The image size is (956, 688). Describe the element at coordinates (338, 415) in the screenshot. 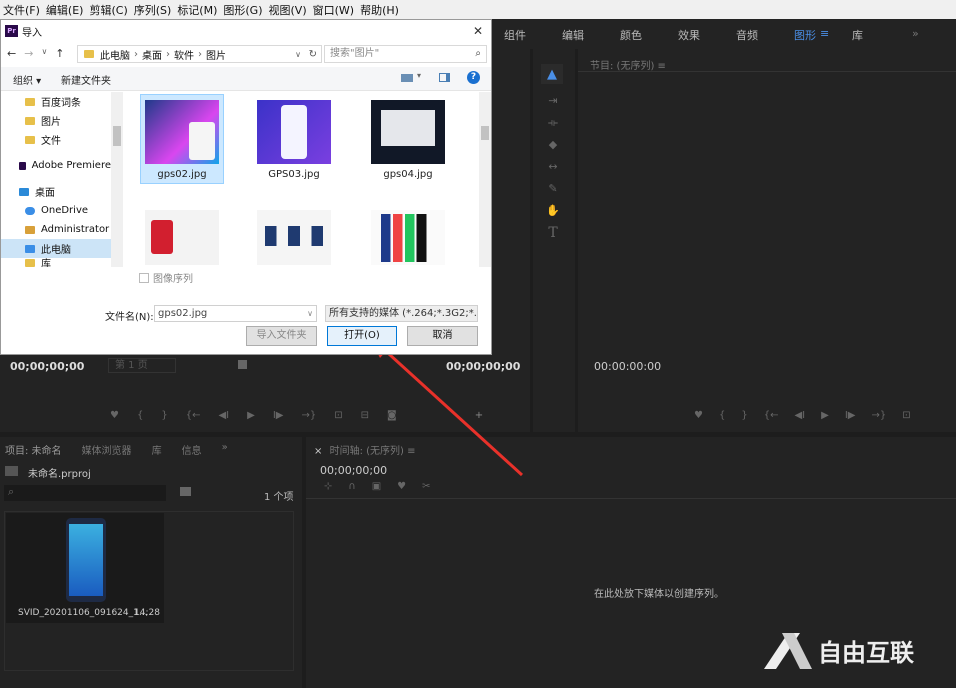

I see `insert-icon: ⊡` at that location.